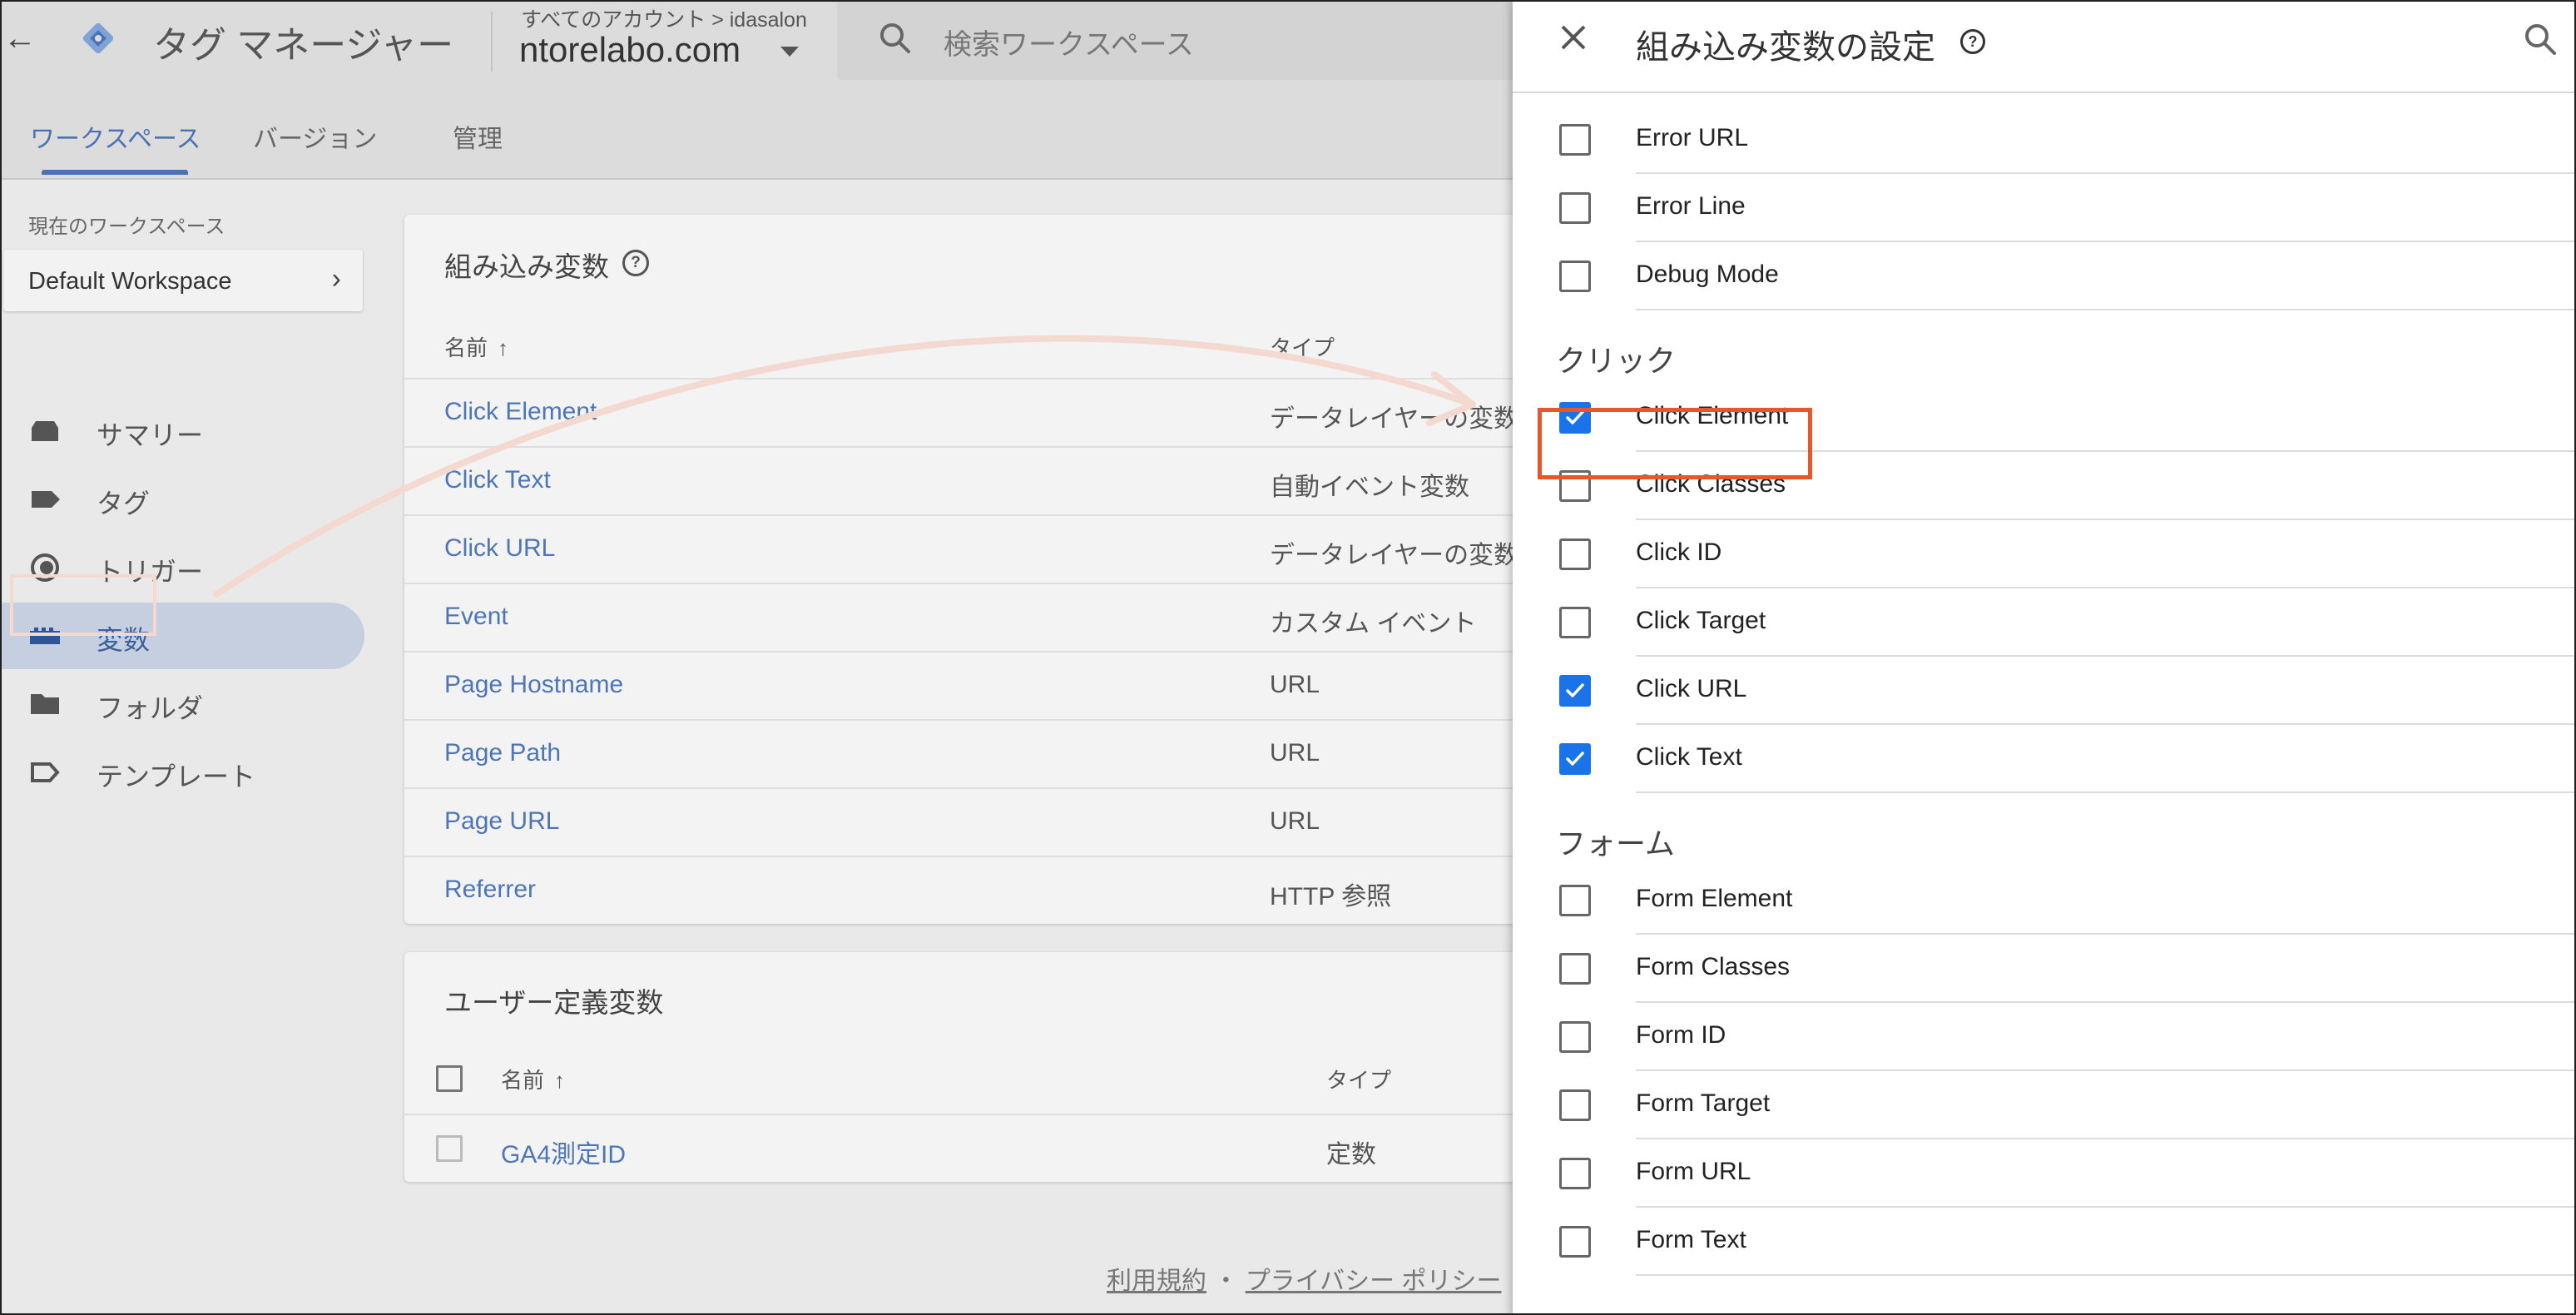 This screenshot has height=1315, width=2576. Describe the element at coordinates (83, 605) in the screenshot. I see `variables-annotation-box` at that location.